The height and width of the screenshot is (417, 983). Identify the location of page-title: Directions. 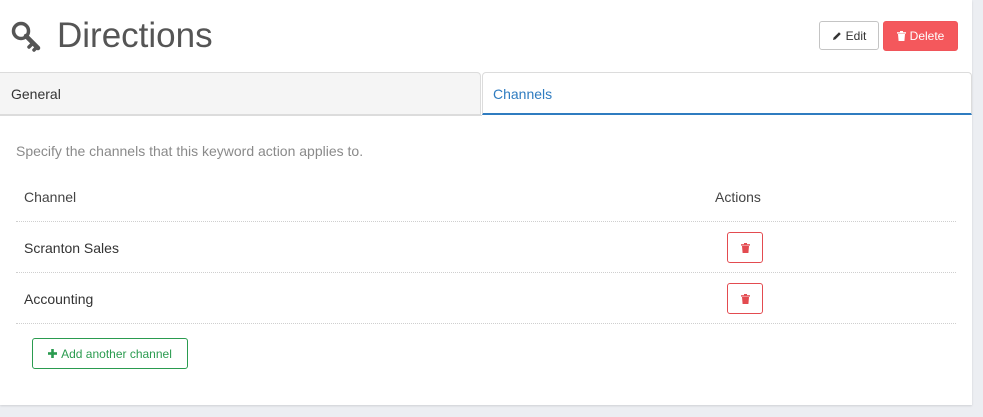
(135, 35).